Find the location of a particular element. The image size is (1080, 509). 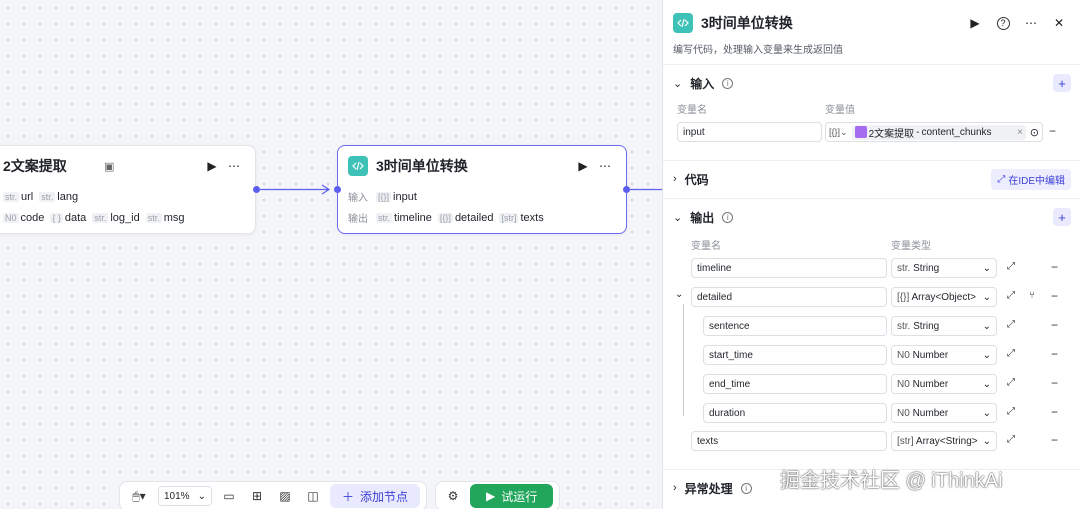

play-icon: ▶ is located at coordinates (491, 496).